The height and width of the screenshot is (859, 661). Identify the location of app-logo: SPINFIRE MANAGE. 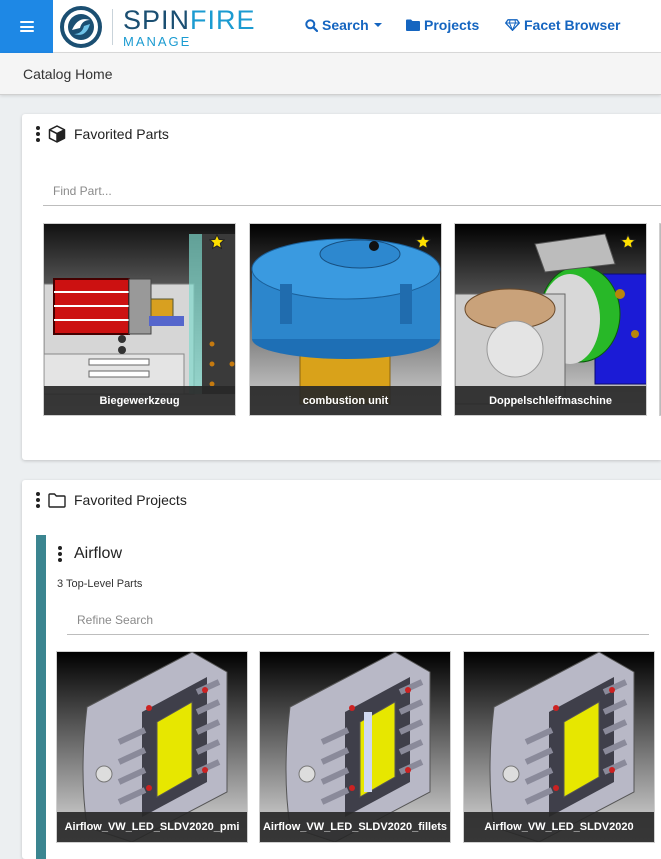
(158, 27).